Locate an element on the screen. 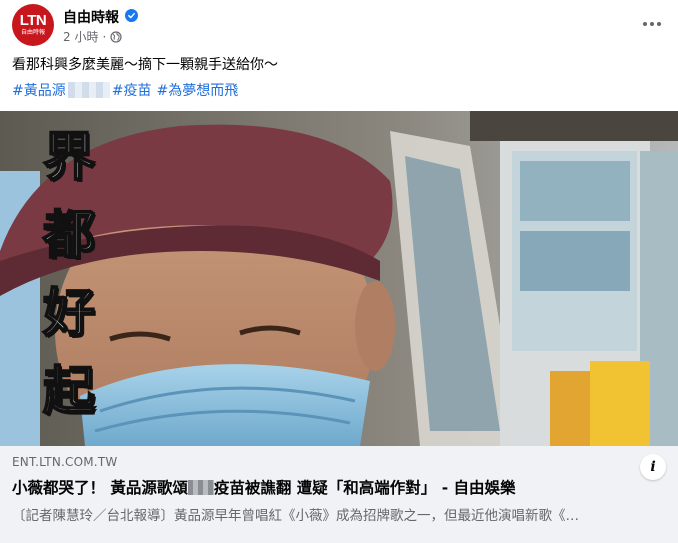  link-domain: ENT.LTN.COM.TW is located at coordinates (65, 462).